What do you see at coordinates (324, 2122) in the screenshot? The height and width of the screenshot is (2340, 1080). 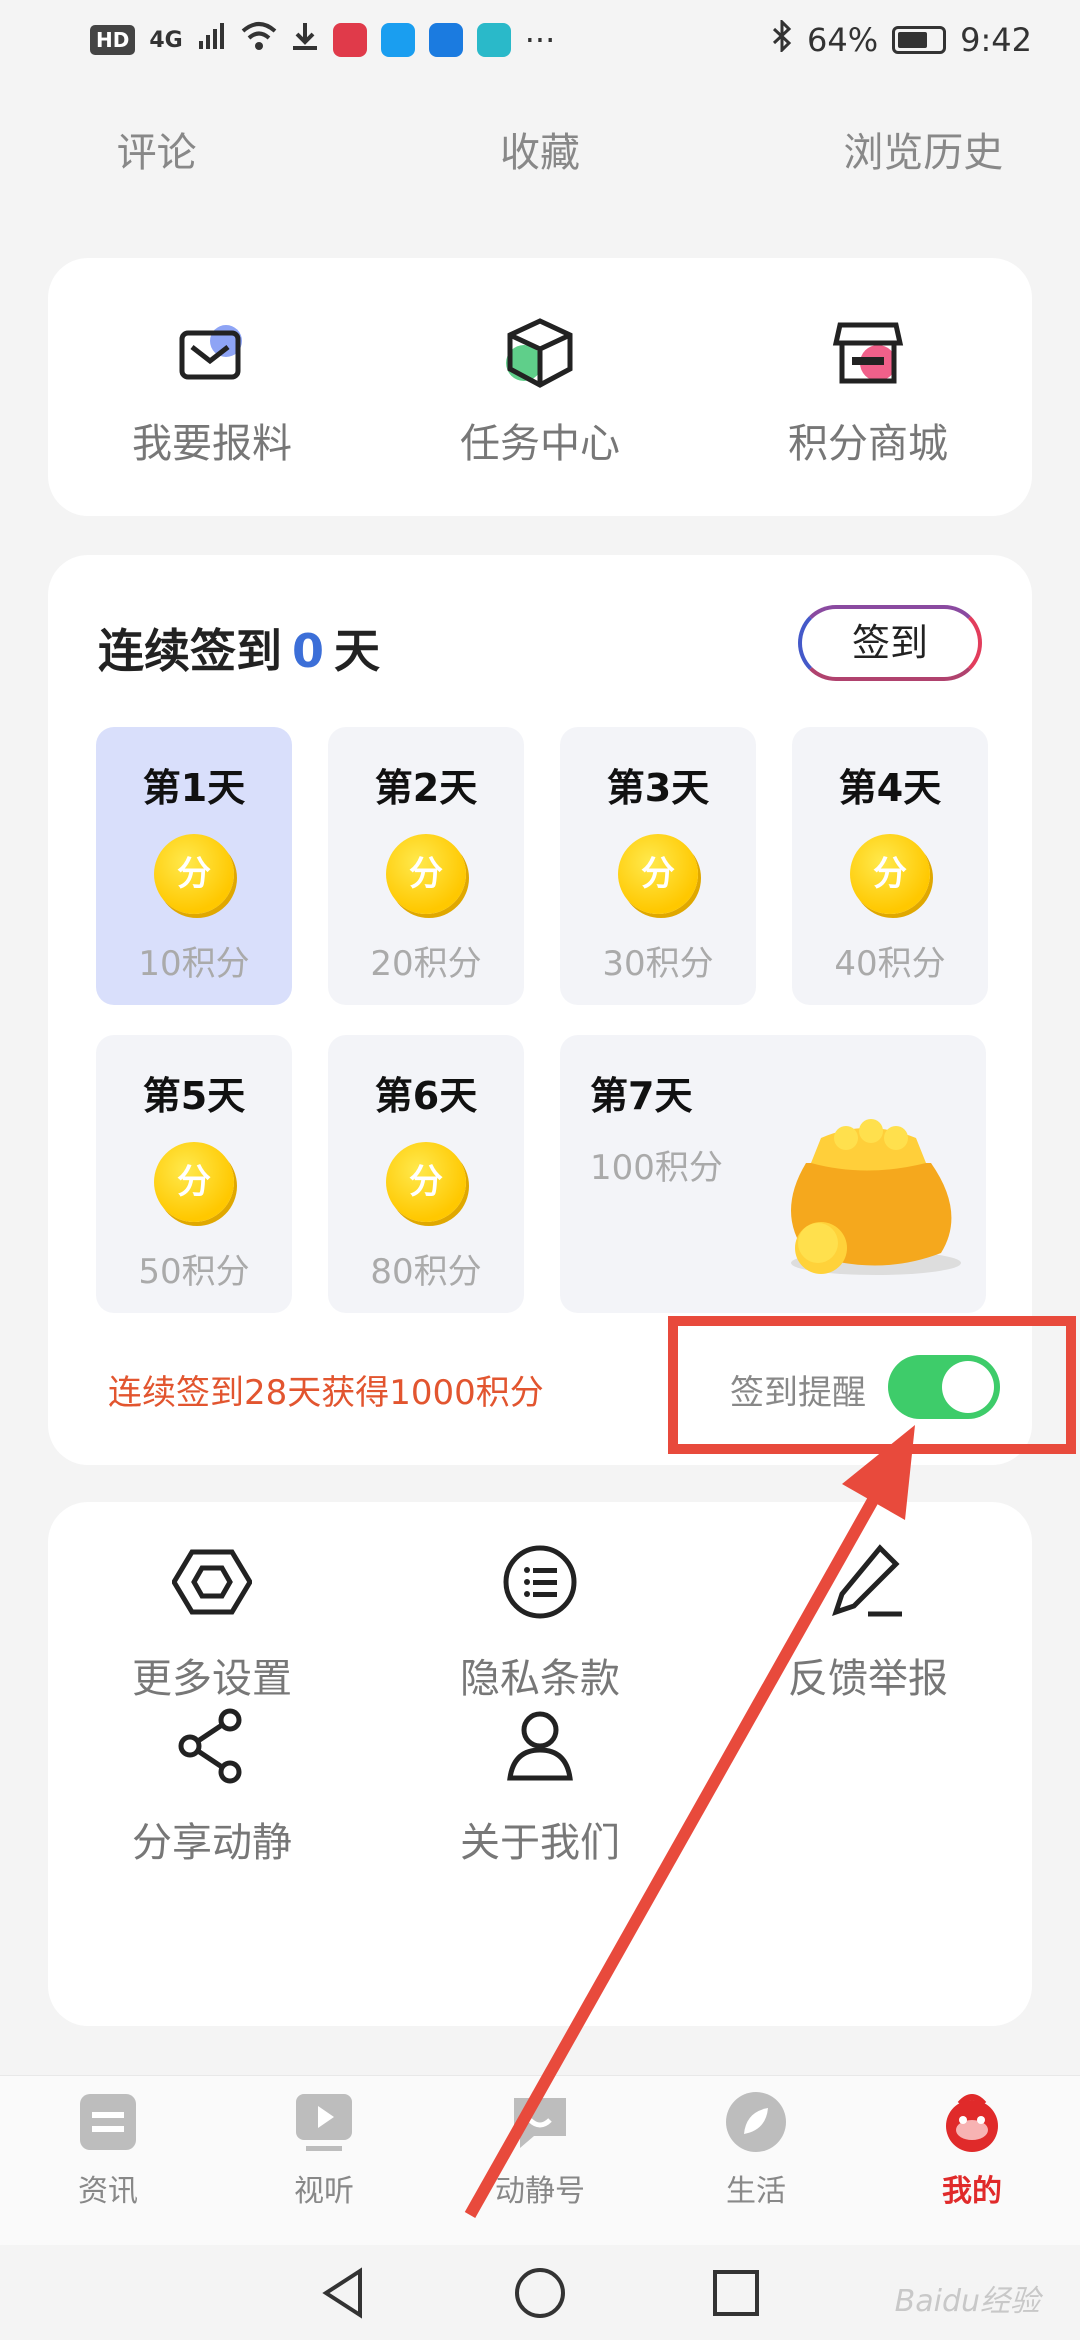 I see `video-icon` at bounding box center [324, 2122].